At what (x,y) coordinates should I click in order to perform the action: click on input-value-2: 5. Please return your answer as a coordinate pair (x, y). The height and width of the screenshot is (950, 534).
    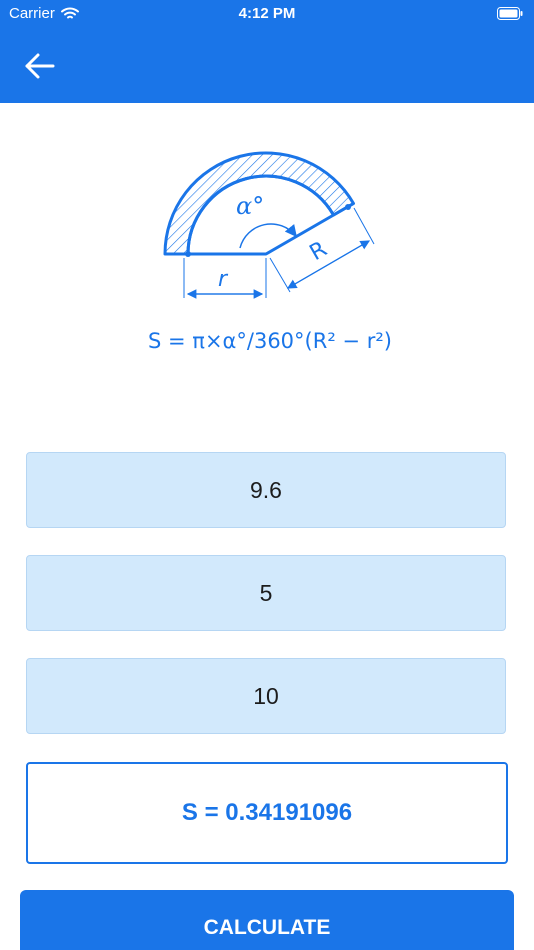
    Looking at the image, I should click on (266, 592).